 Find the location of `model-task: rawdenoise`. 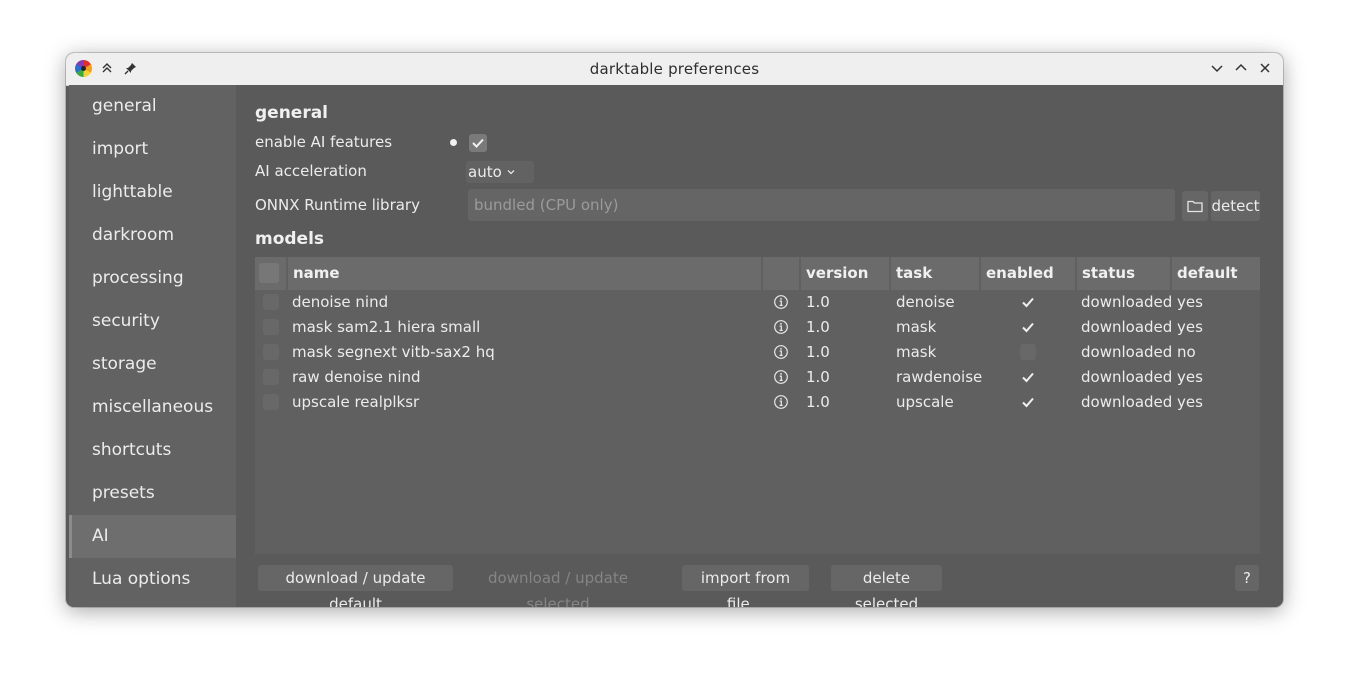

model-task: rawdenoise is located at coordinates (939, 377).